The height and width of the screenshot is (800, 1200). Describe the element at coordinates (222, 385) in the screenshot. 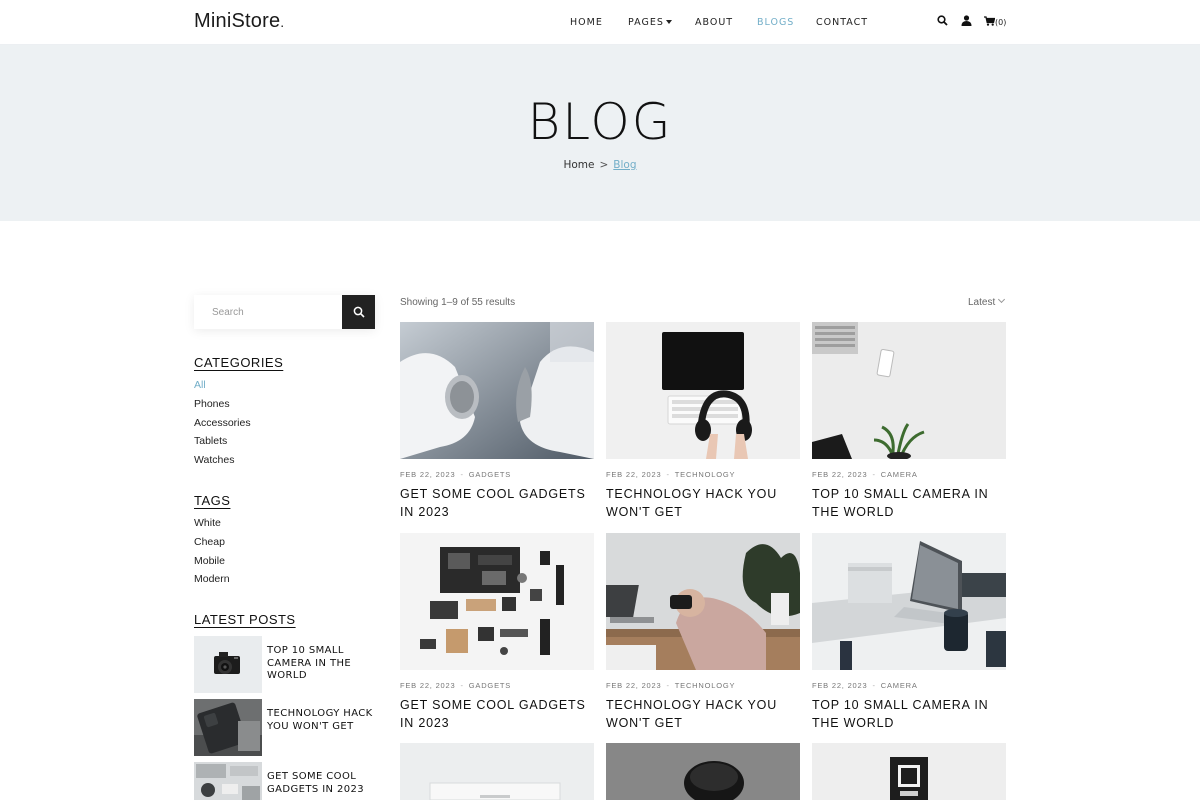

I see `category-item-all: All` at that location.